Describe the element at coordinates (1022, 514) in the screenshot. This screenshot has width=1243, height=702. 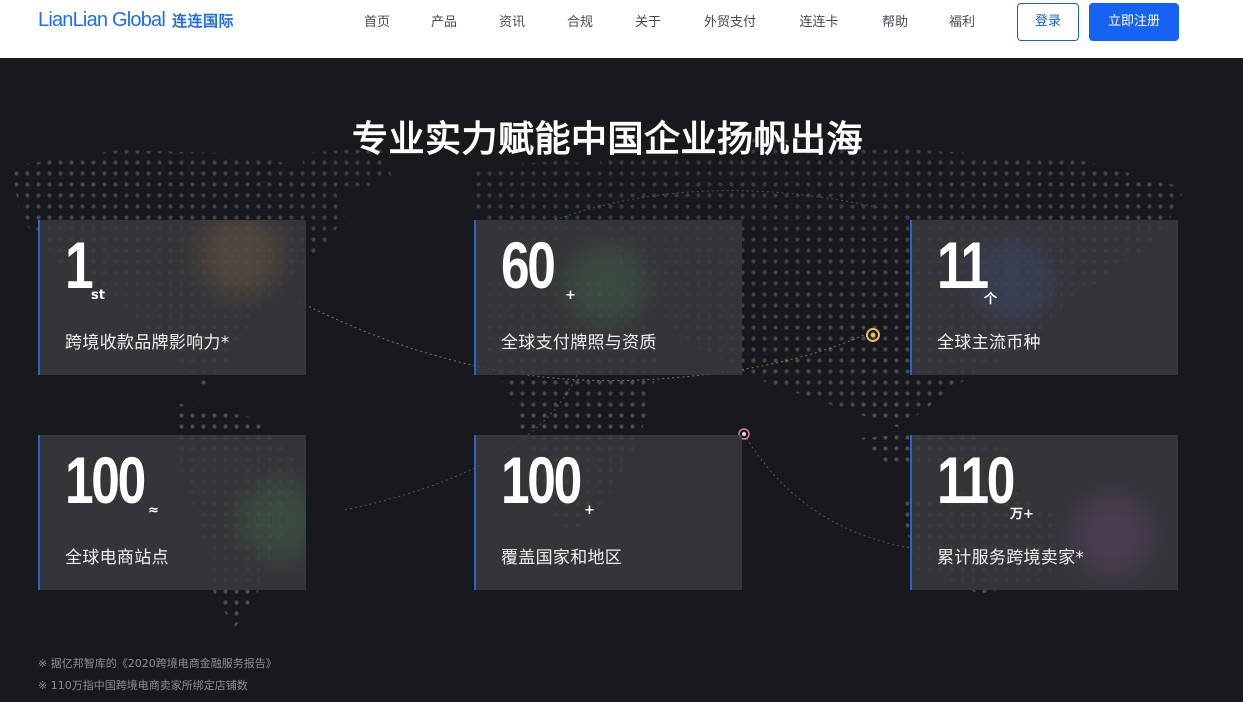
I see `stat-unit: 万+` at that location.